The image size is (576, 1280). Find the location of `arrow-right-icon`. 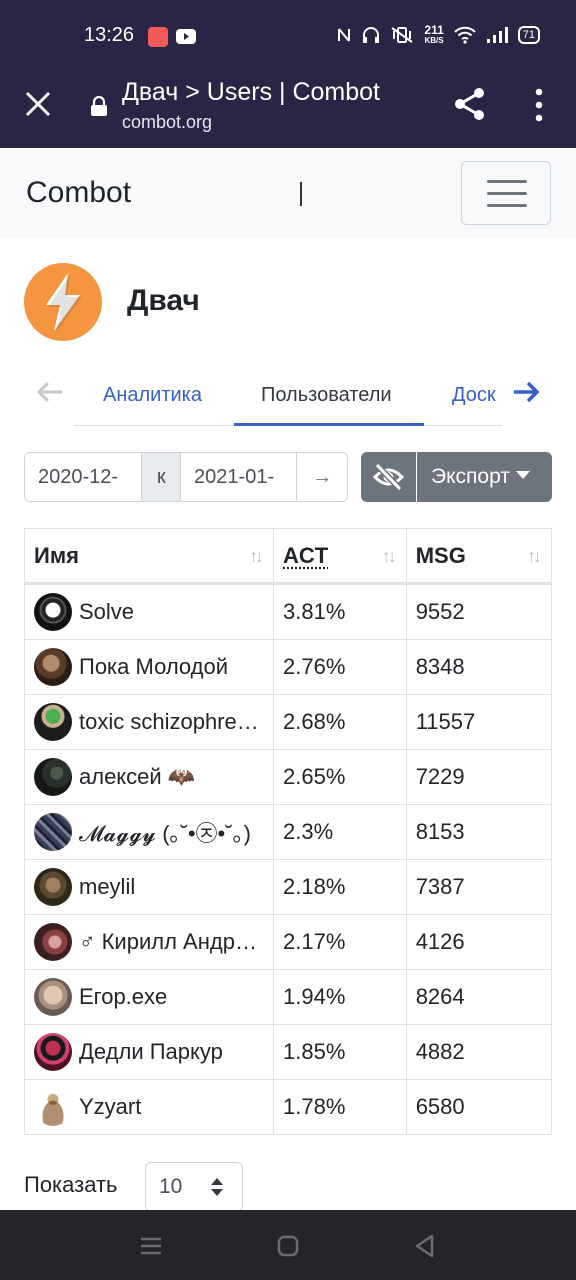

arrow-right-icon is located at coordinates (527, 392).